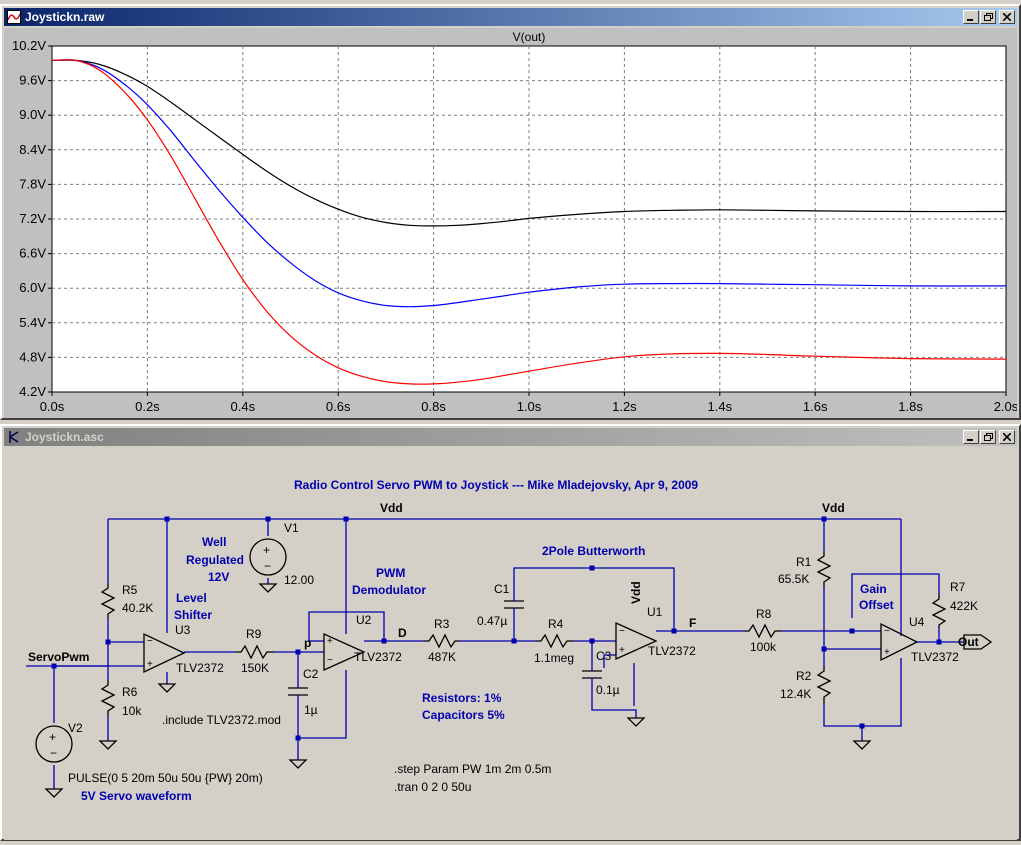  Describe the element at coordinates (215, 560) in the screenshot. I see `note-regulated: Regulated` at that location.